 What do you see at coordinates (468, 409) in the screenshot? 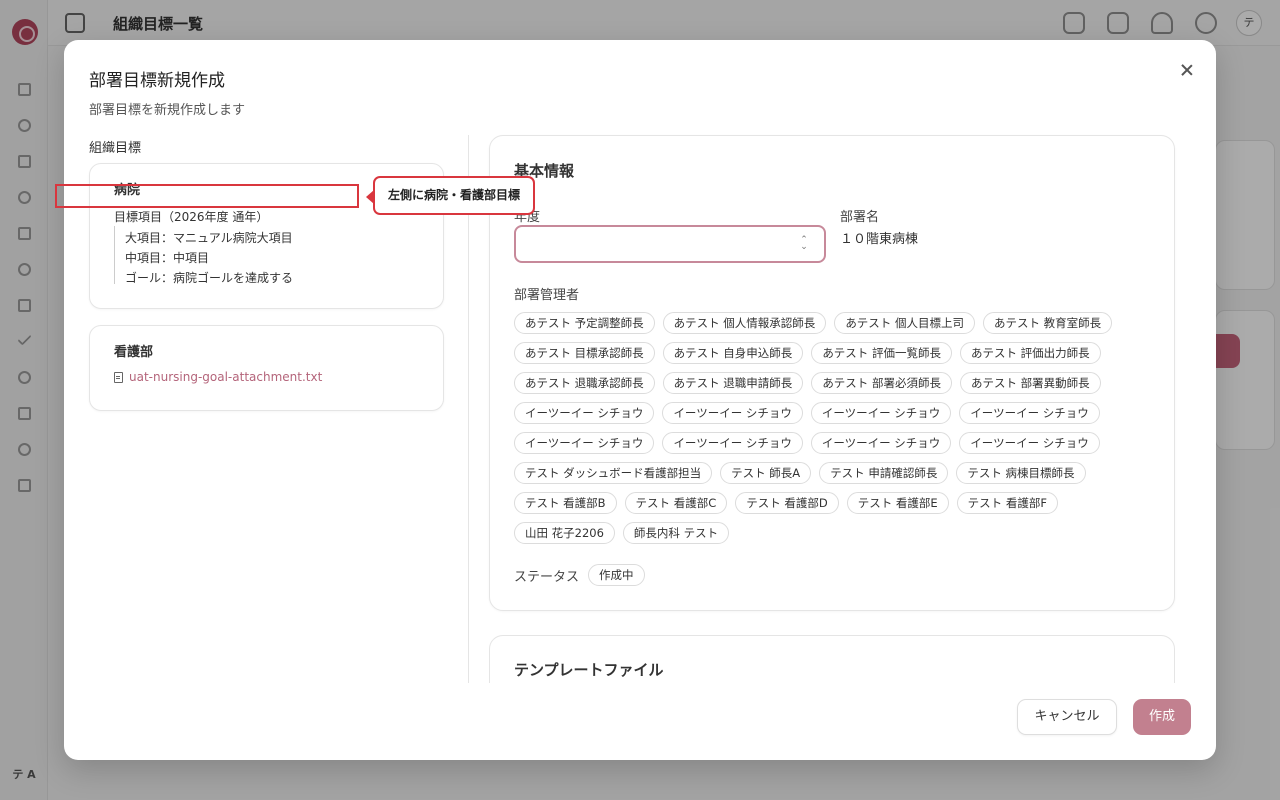
I see `column-divider` at bounding box center [468, 409].